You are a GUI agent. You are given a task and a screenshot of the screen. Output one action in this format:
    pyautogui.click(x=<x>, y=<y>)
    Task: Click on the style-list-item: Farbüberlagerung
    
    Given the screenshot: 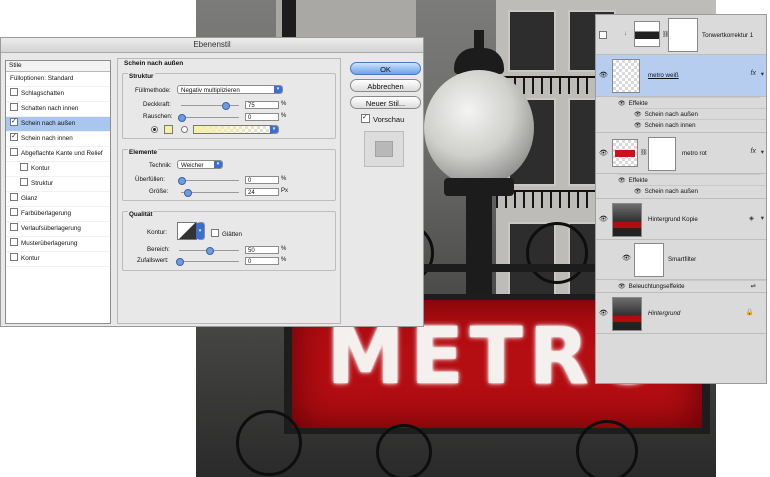 What is the action you would take?
    pyautogui.click(x=58, y=214)
    